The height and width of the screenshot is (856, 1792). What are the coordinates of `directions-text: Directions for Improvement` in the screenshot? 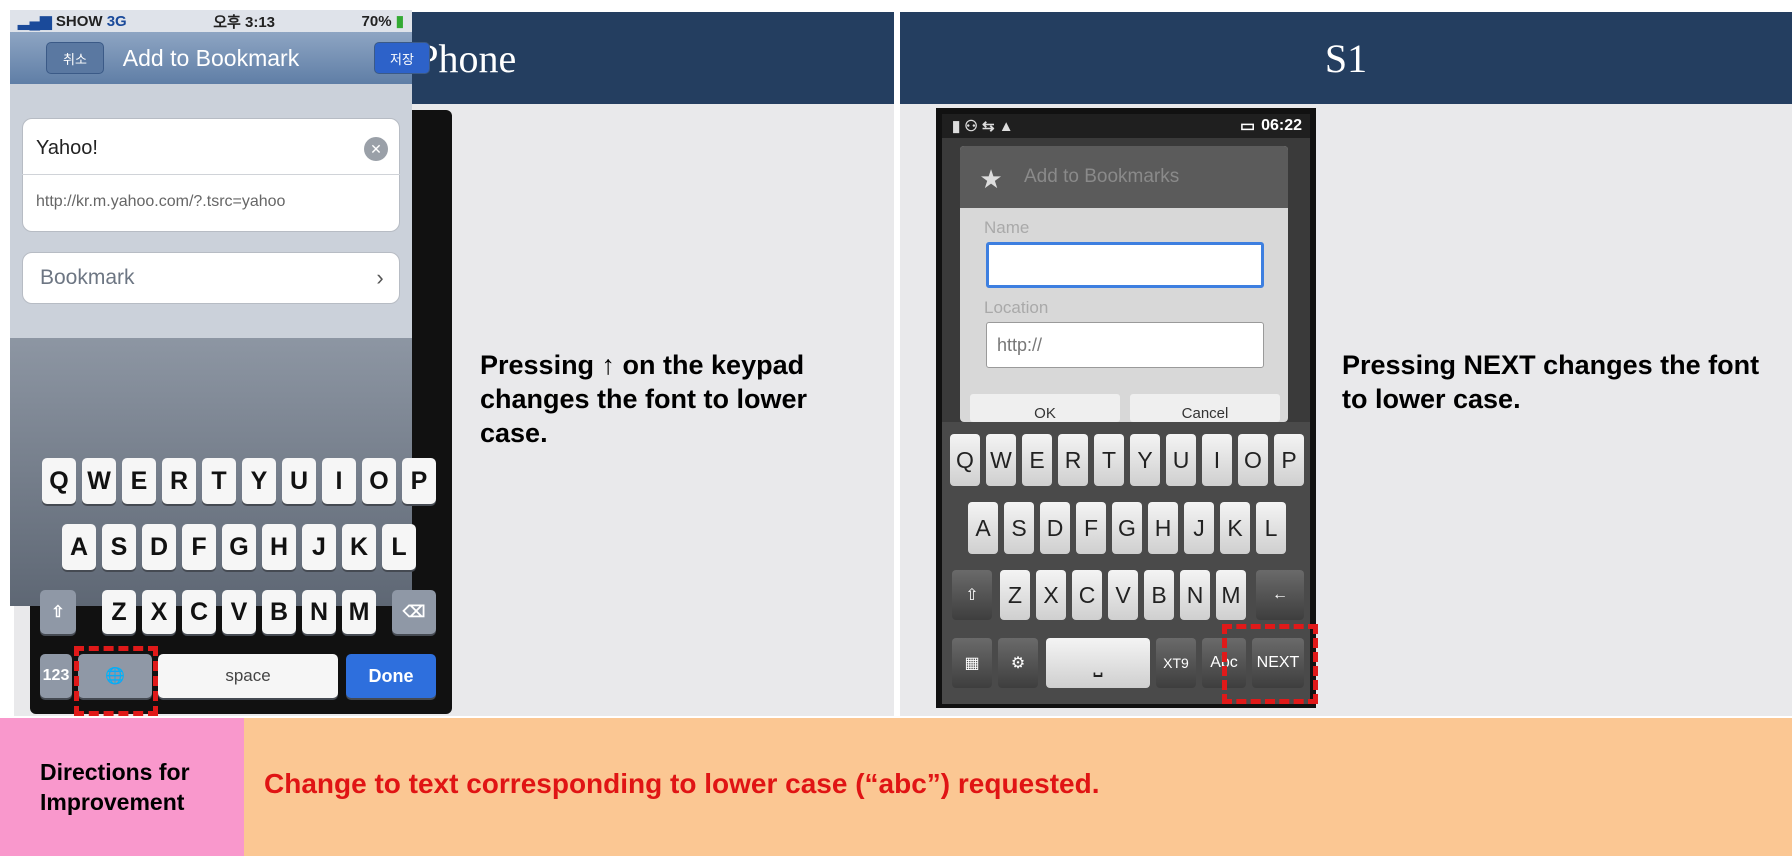 It's located at (115, 787).